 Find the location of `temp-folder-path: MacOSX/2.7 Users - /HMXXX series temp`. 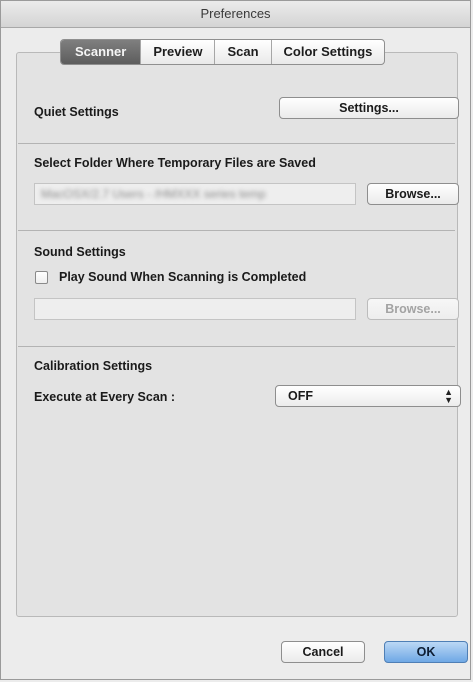

temp-folder-path: MacOSX/2.7 Users - /HMXXX series temp is located at coordinates (153, 194).